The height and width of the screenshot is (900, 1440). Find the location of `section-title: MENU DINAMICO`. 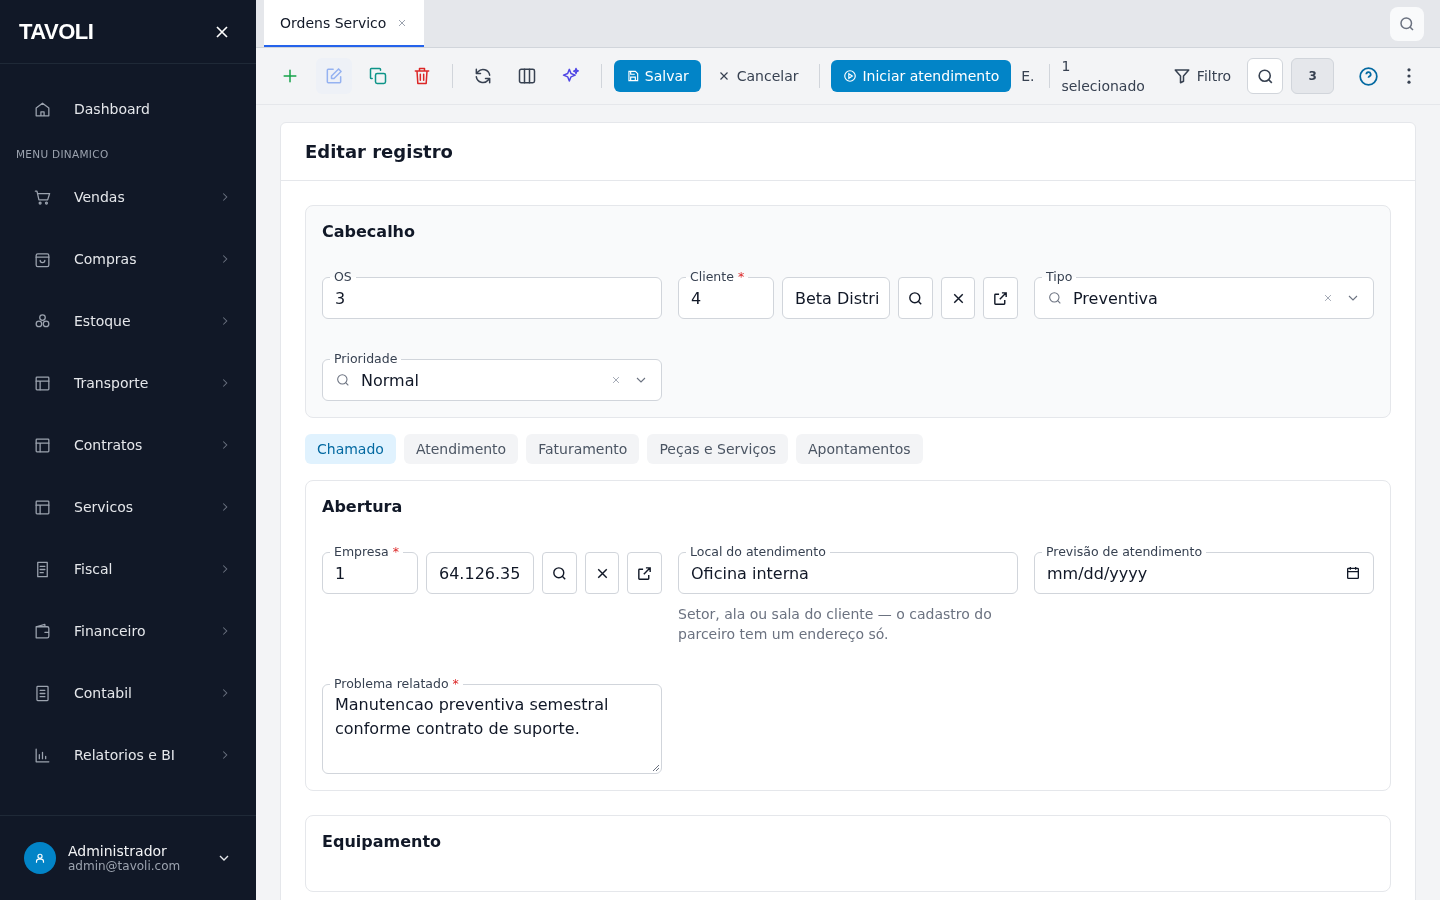

section-title: MENU DINAMICO is located at coordinates (62, 154).